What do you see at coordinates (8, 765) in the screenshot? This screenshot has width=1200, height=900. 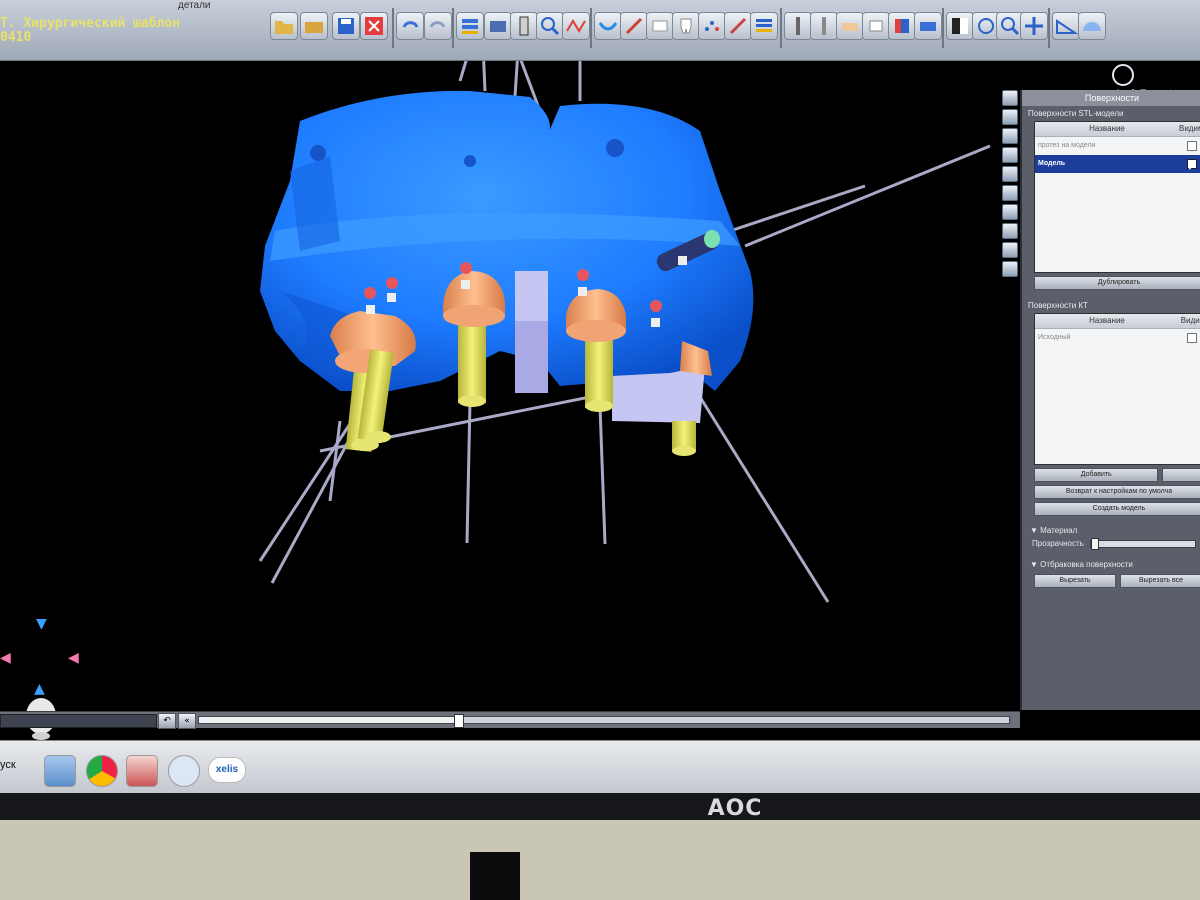 I see `start-button: уск` at bounding box center [8, 765].